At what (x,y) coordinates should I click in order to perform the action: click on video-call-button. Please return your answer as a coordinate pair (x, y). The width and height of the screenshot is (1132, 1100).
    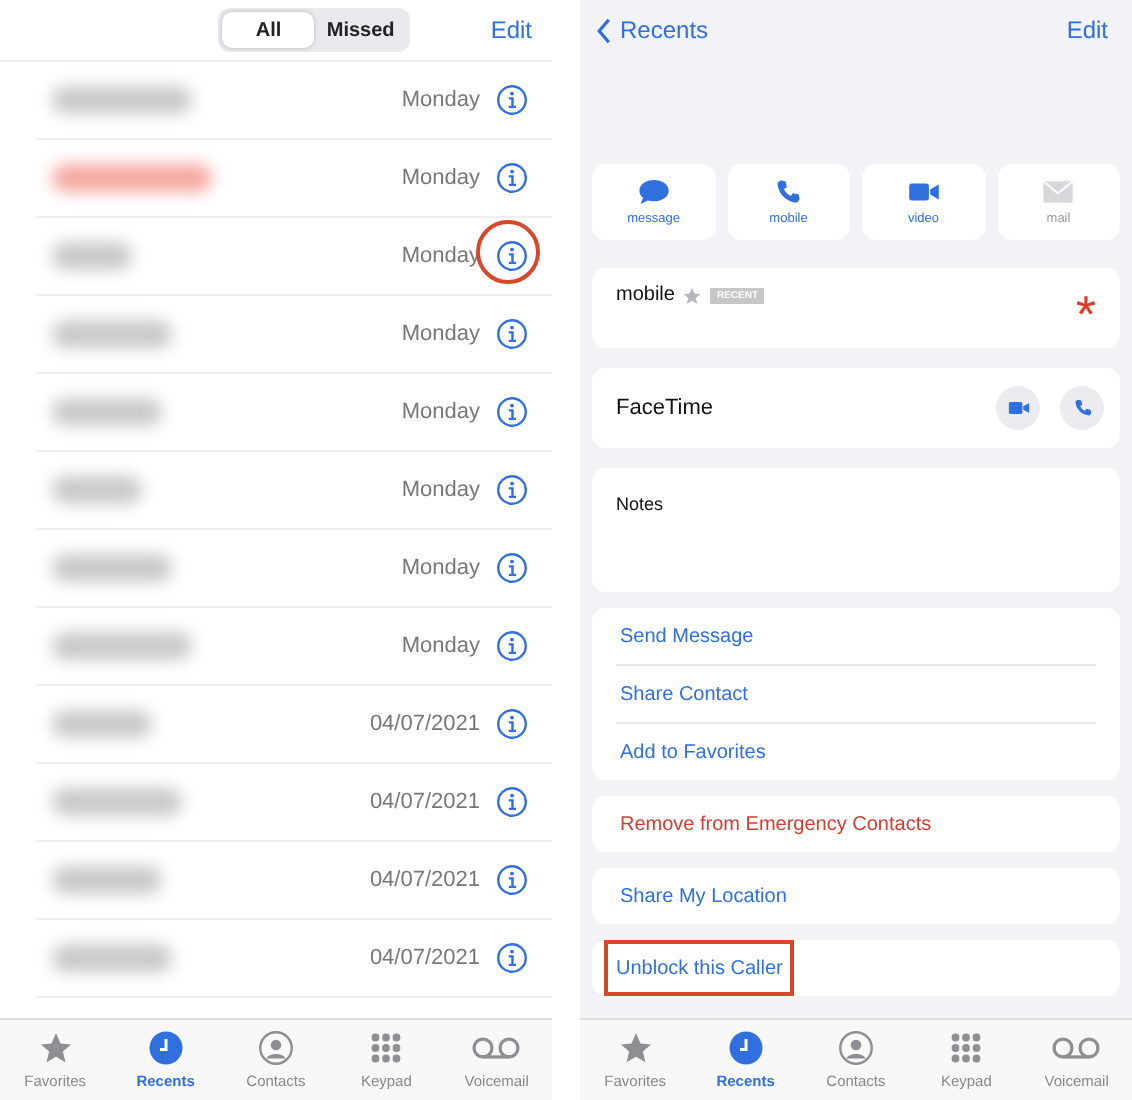
    Looking at the image, I should click on (1018, 408).